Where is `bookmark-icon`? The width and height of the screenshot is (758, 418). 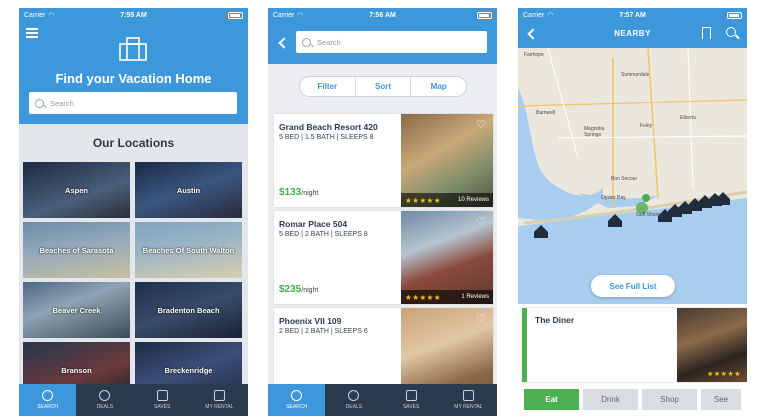 bookmark-icon is located at coordinates (706, 33).